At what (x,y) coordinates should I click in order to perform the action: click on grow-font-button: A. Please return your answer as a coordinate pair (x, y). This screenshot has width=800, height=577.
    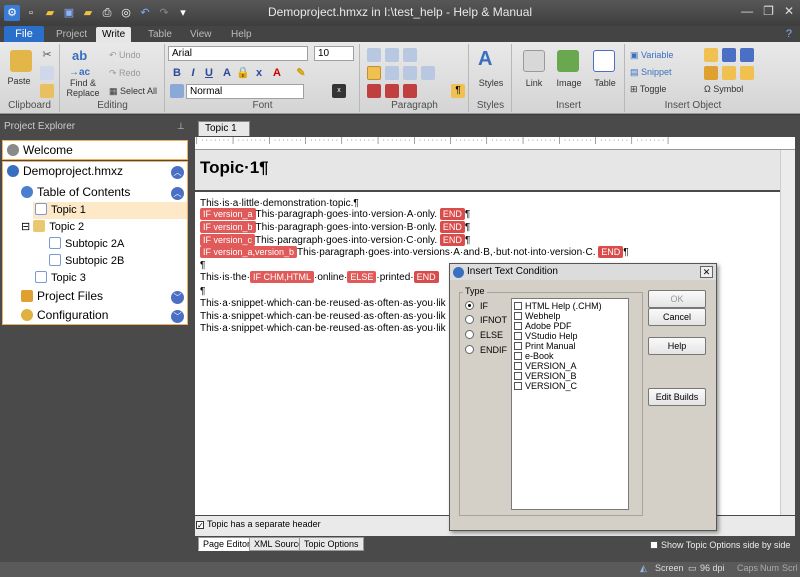
    Looking at the image, I should click on (227, 73).